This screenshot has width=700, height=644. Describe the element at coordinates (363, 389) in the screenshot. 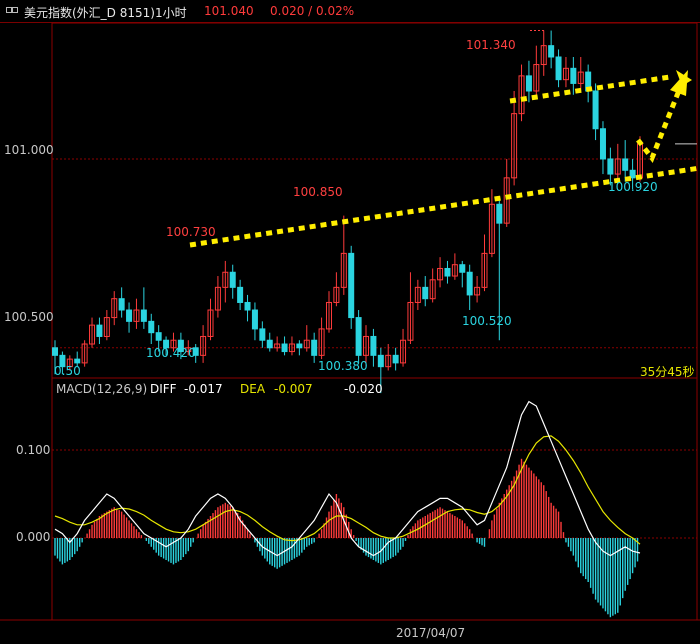

I see `macd-value: -0.020` at that location.